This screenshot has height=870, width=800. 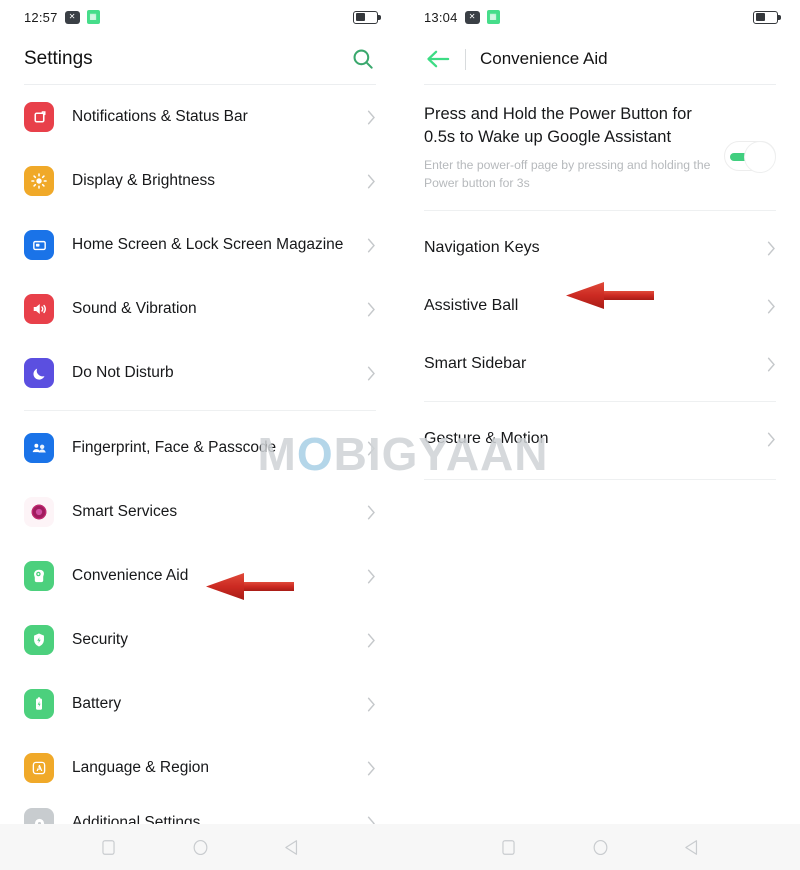 What do you see at coordinates (482, 248) in the screenshot?
I see `list-row-label: Navigation Keys` at bounding box center [482, 248].